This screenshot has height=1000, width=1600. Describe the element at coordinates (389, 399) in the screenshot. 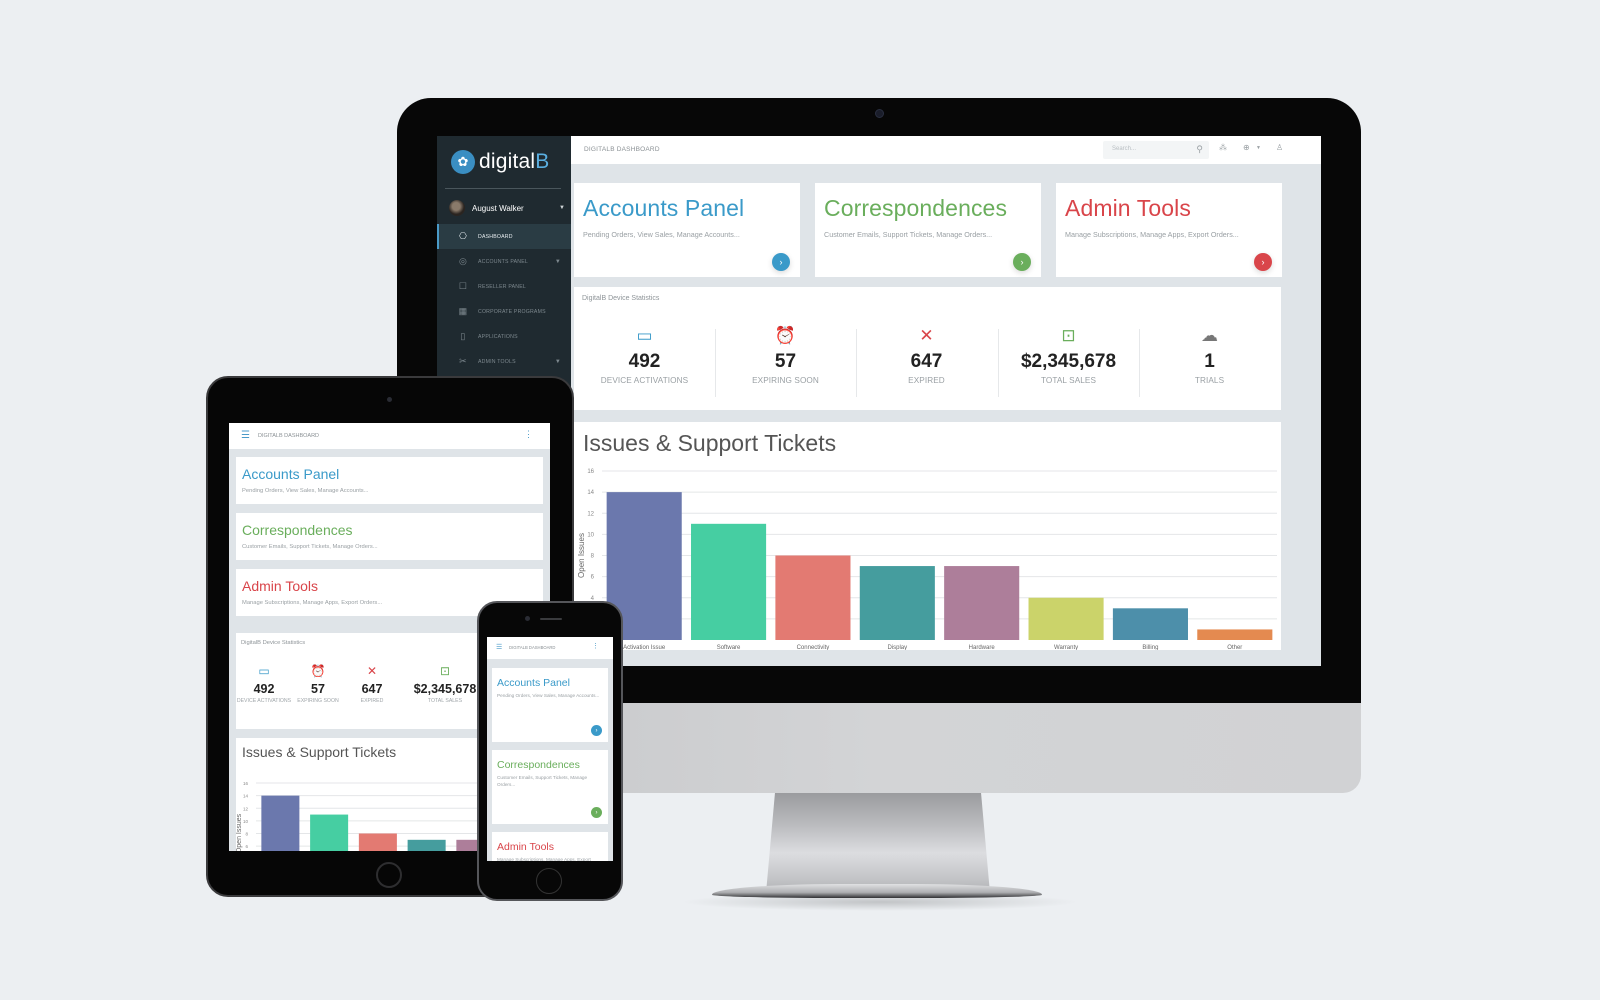

I see `tablet-camera` at that location.